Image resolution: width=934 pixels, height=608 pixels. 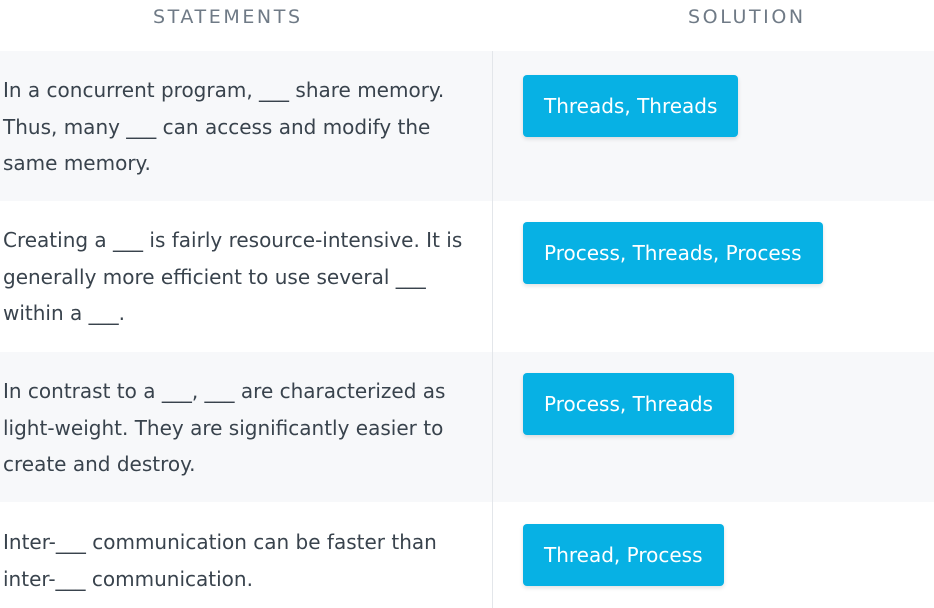 I want to click on column-divider, so click(x=492, y=329).